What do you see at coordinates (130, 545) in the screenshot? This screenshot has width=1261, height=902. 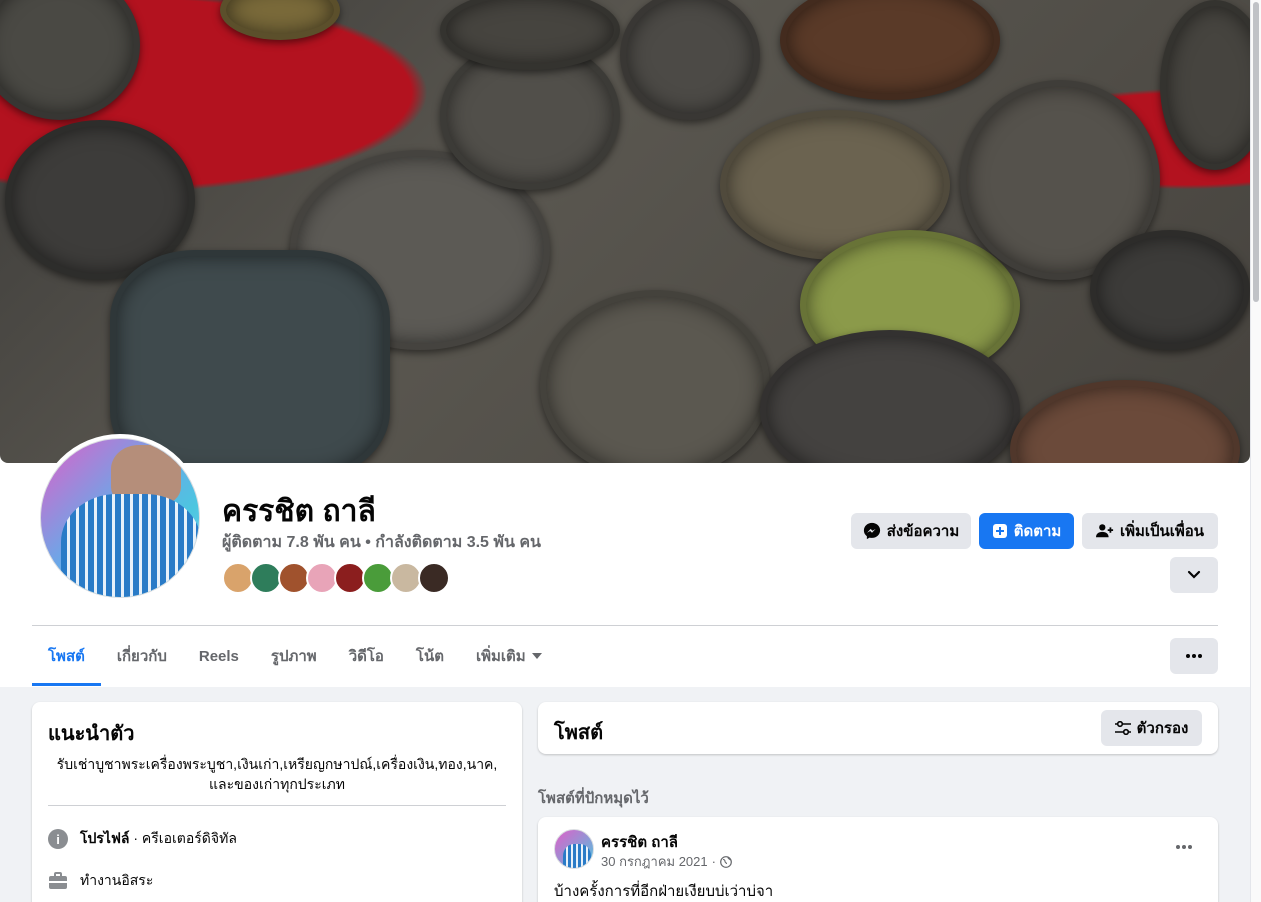 I see `avatar-shirt` at bounding box center [130, 545].